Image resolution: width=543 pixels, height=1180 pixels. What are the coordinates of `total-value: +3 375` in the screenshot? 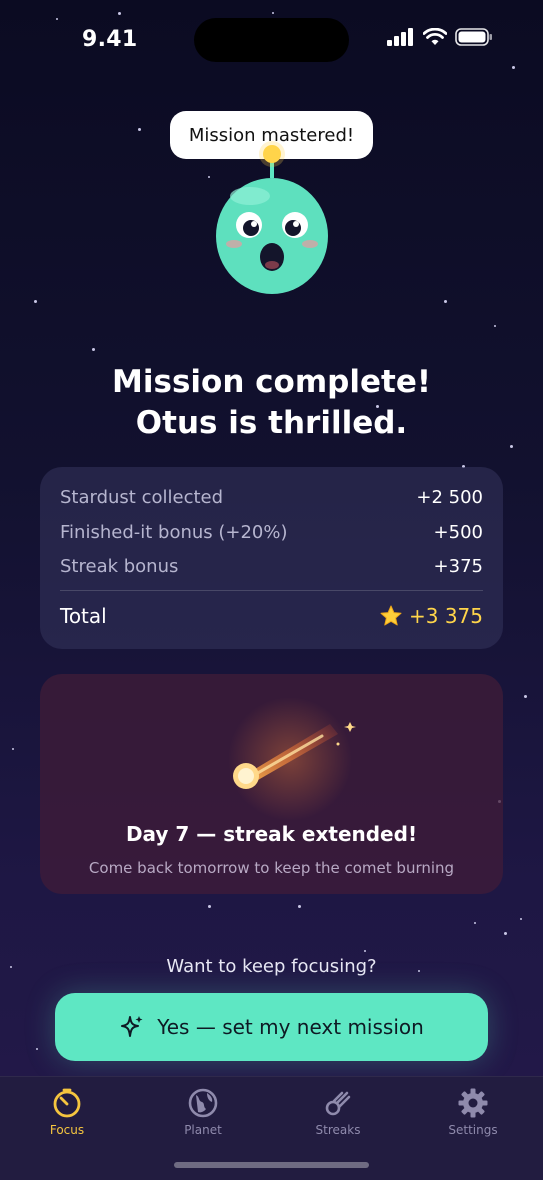 It's located at (431, 616).